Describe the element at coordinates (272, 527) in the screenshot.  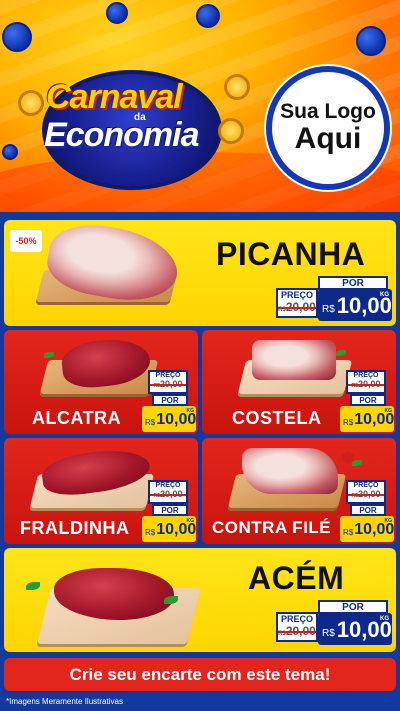
I see `product-name: CONTRA FILÉ` at that location.